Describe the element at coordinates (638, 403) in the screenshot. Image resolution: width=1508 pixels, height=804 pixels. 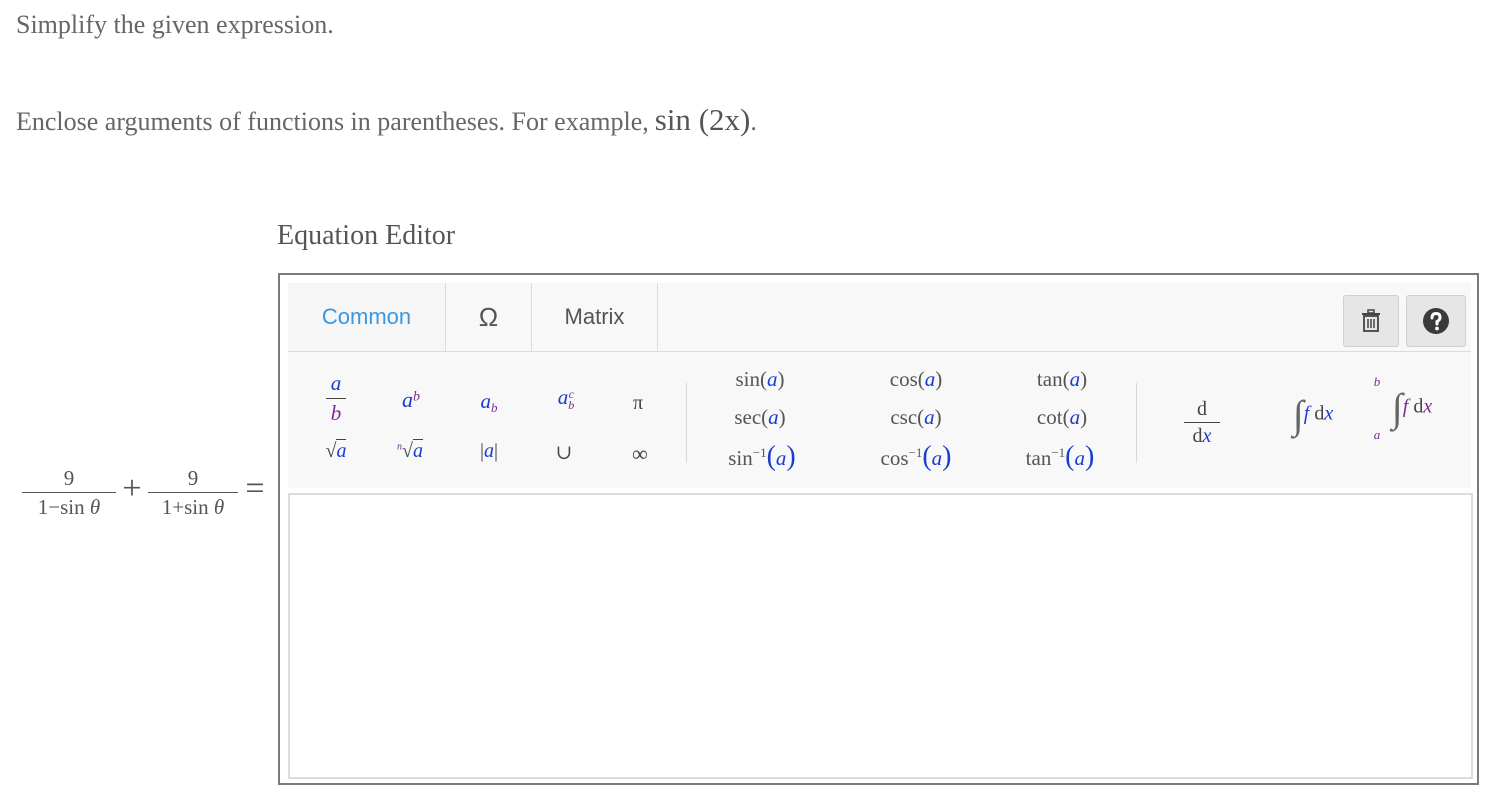
I see `pi-button: π` at that location.